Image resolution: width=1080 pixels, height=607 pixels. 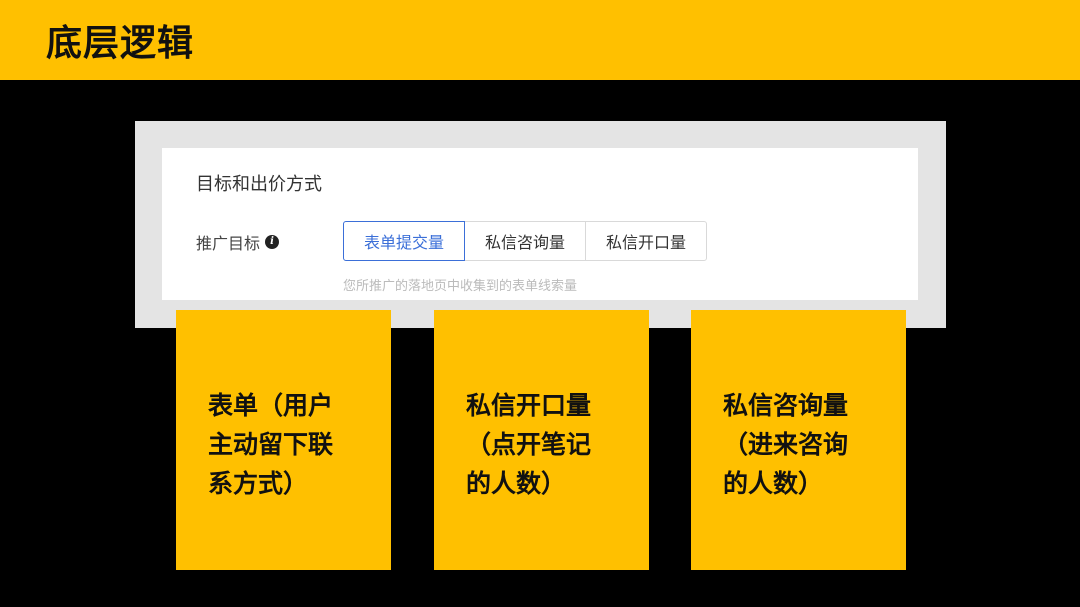 What do you see at coordinates (271, 444) in the screenshot?
I see `card-text-form: 表单（用户 主动留下联 系方式）` at bounding box center [271, 444].